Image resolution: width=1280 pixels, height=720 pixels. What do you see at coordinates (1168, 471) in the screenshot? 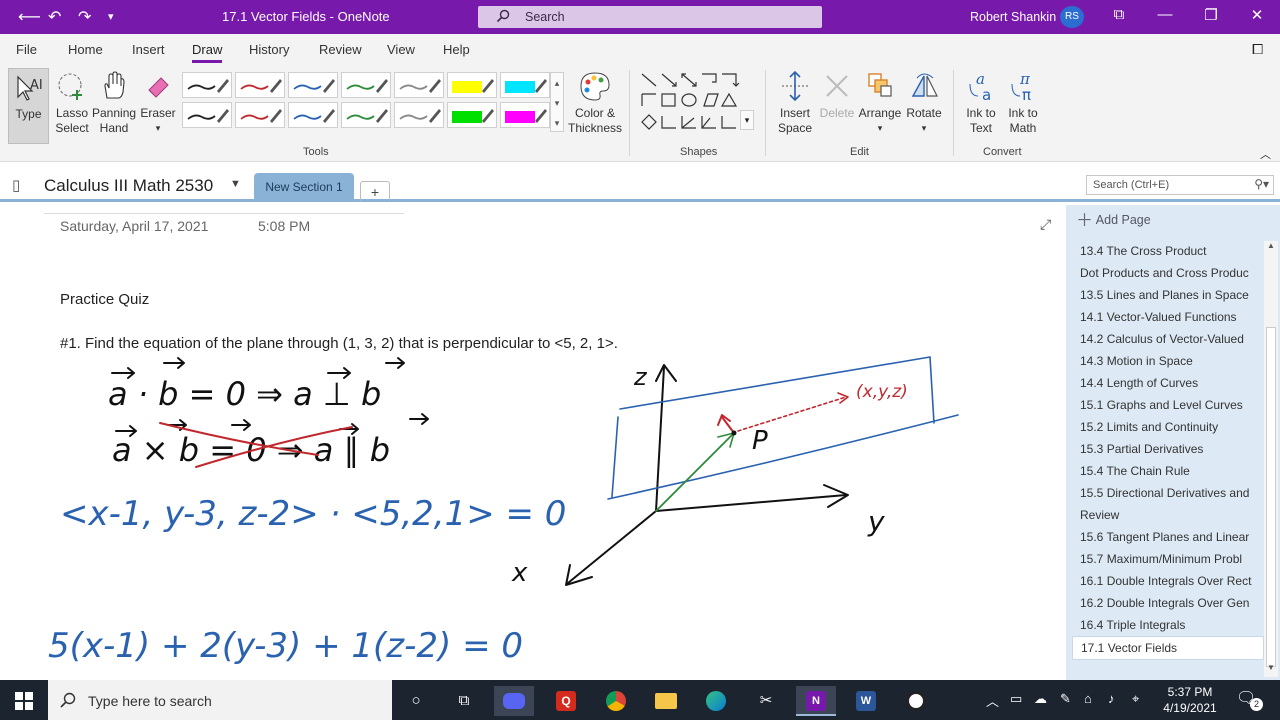
I see `page-list-item: 15.4 The Chain Rule` at bounding box center [1168, 471].